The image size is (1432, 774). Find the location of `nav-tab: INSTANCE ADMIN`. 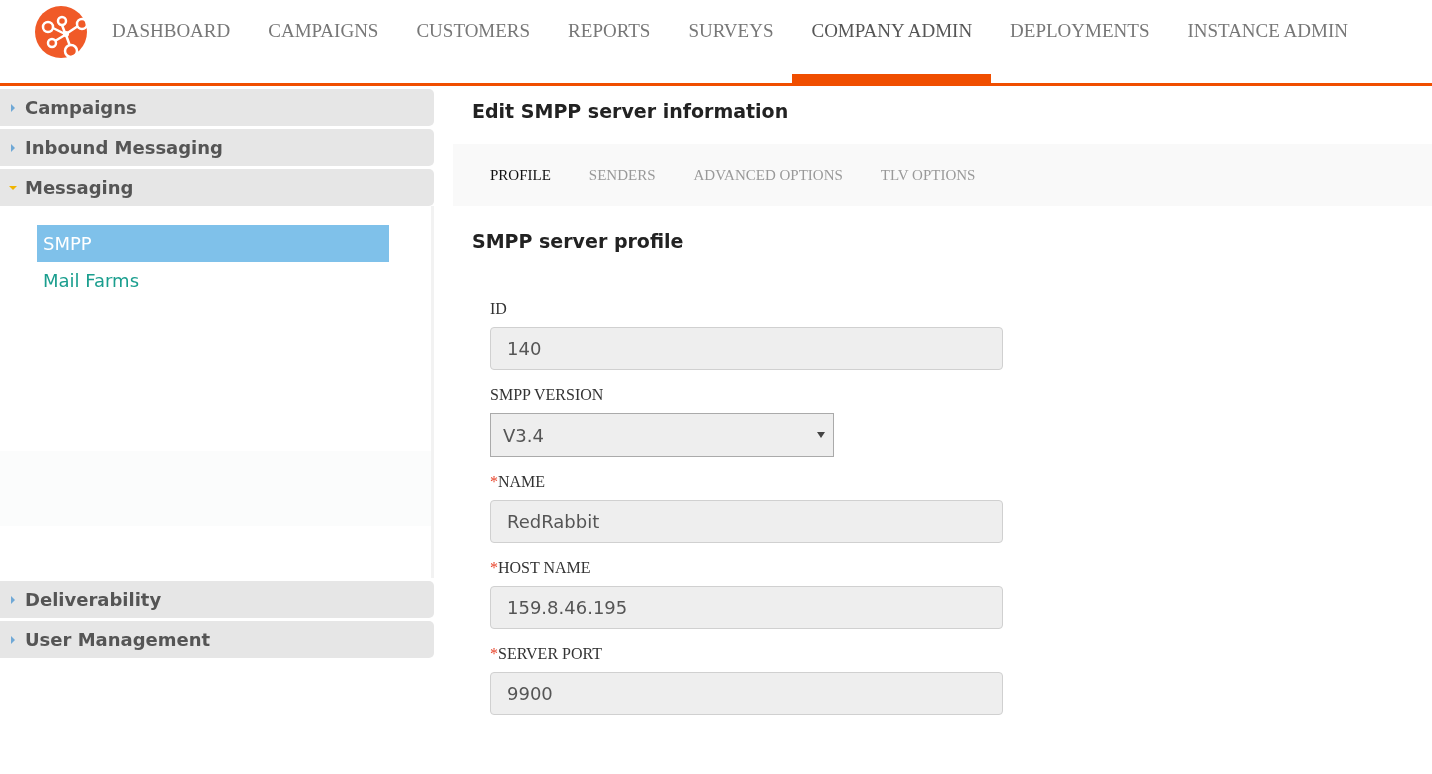

nav-tab: INSTANCE ADMIN is located at coordinates (1267, 41).